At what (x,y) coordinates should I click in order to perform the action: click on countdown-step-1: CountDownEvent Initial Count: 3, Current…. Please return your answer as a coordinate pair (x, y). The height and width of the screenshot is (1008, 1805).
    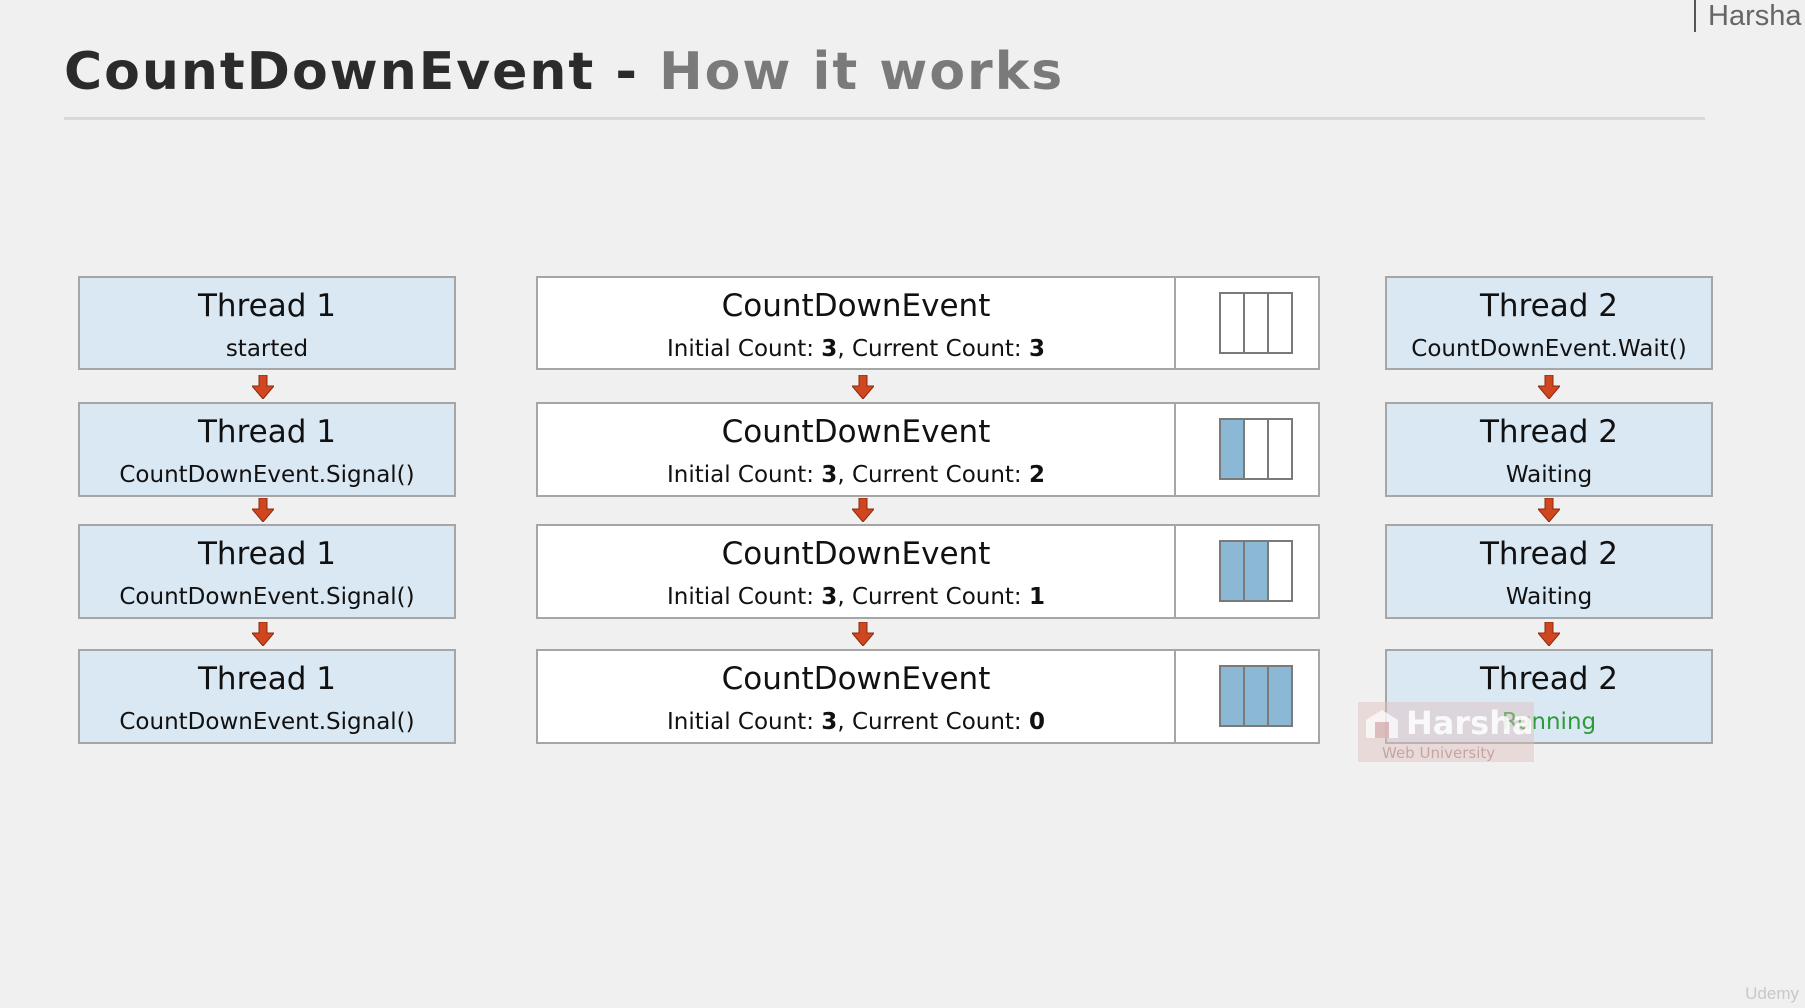
    Looking at the image, I should click on (928, 323).